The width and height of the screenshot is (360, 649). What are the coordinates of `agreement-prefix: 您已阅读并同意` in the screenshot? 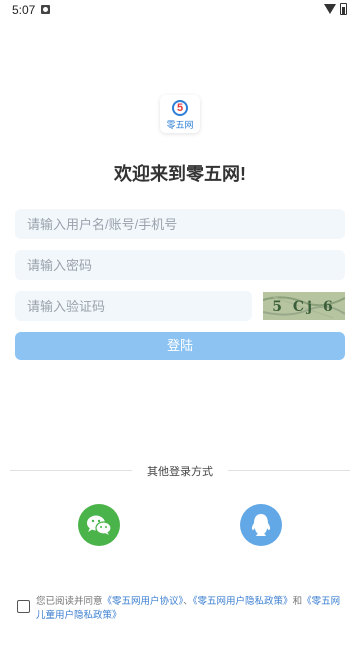 It's located at (69, 601).